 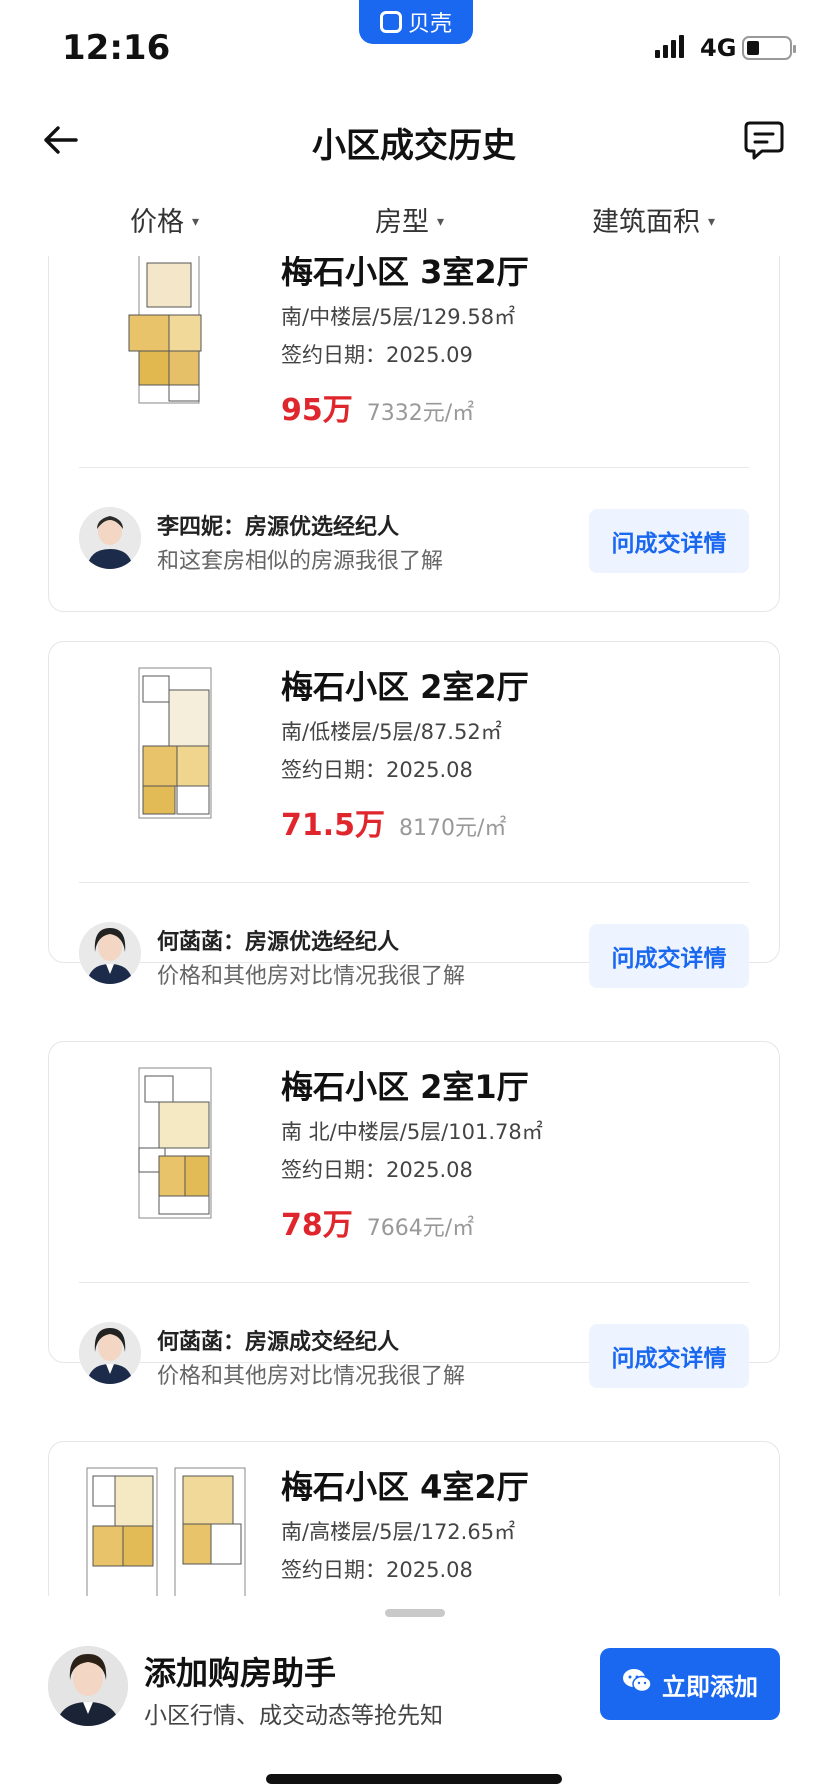 What do you see at coordinates (405, 687) in the screenshot?
I see `listing-title: 梅石小区 2室2厅` at bounding box center [405, 687].